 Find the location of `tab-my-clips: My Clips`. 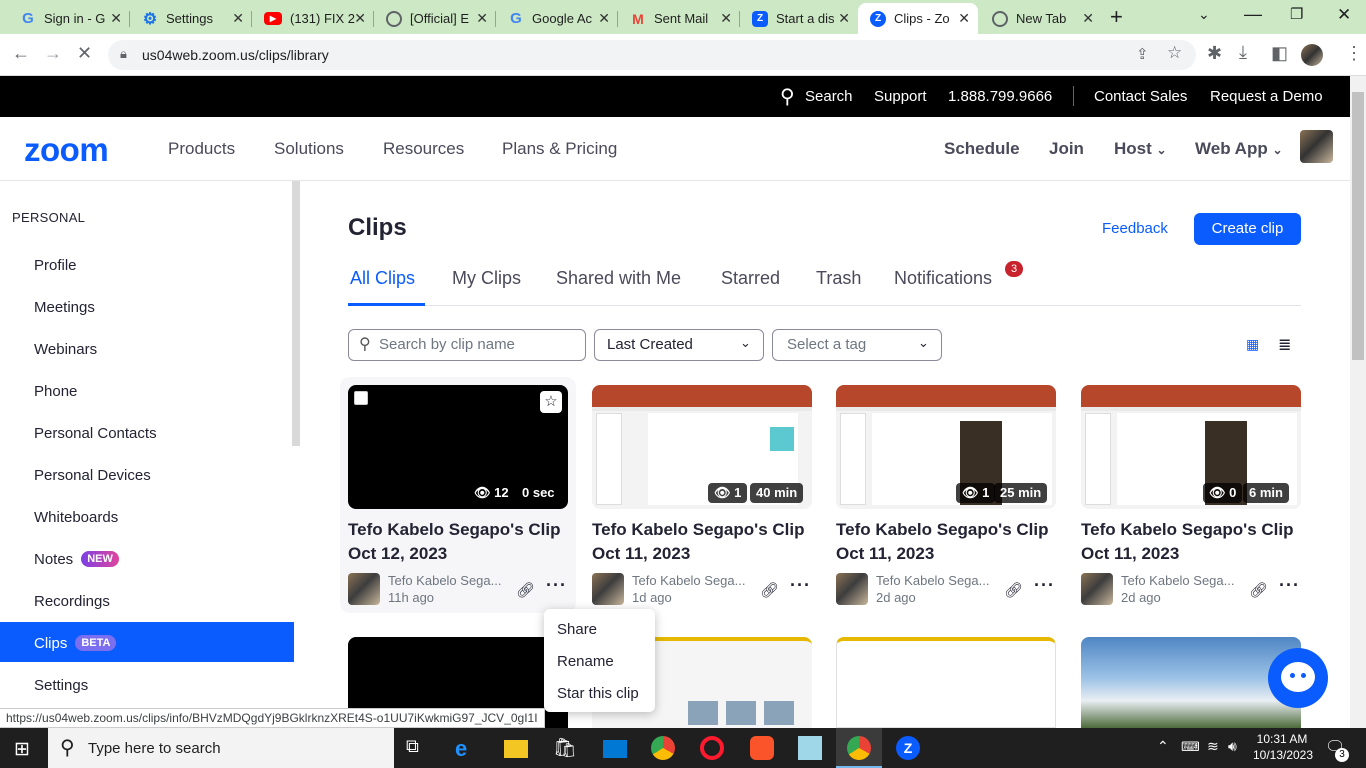

tab-my-clips: My Clips is located at coordinates (486, 278).